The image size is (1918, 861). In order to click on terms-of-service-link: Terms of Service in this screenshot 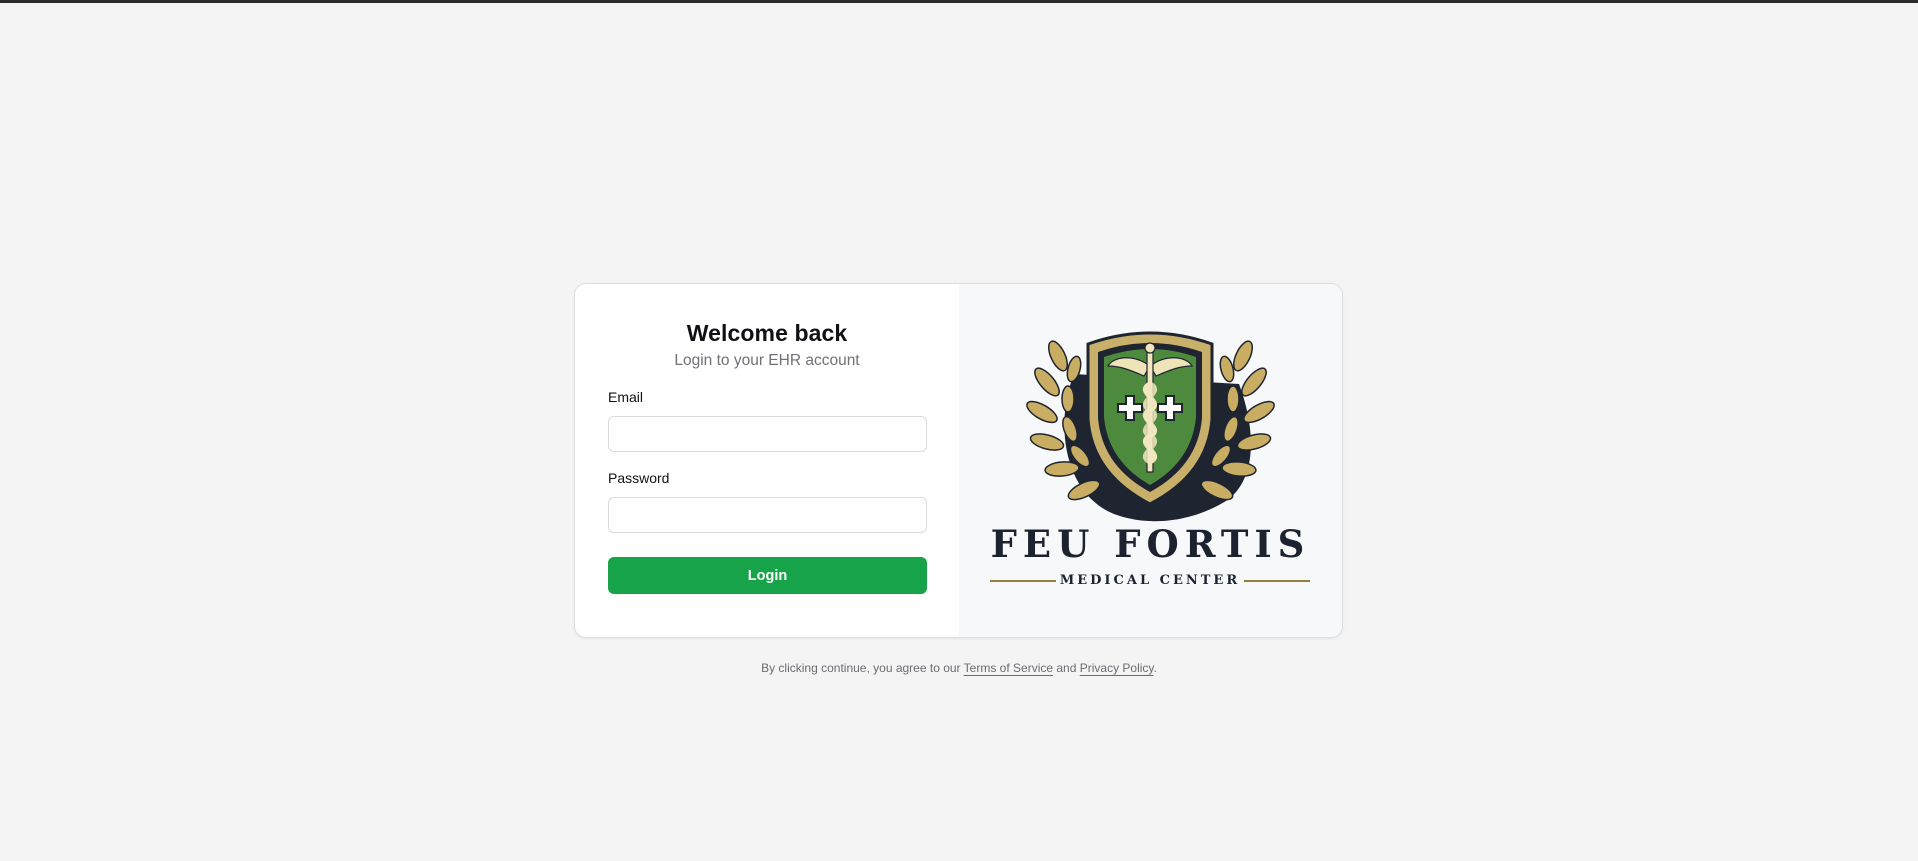, I will do `click(1008, 668)`.